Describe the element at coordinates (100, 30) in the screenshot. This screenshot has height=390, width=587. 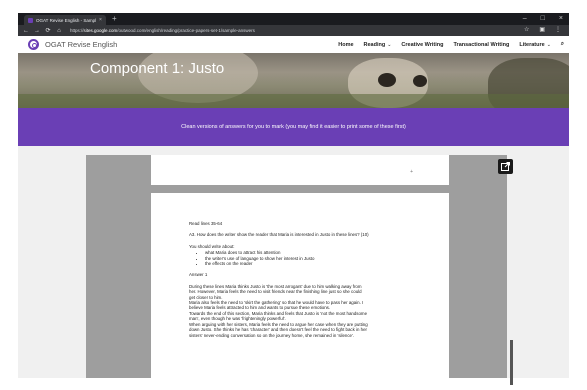
I see `url-host: sites.google.com` at that location.